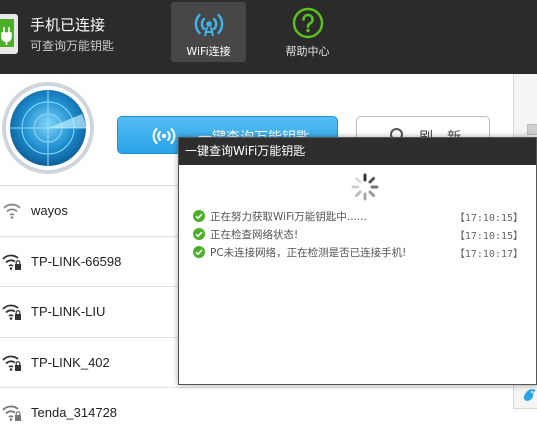  Describe the element at coordinates (254, 235) in the screenshot. I see `log-message: 正在检查网络状态!` at that location.